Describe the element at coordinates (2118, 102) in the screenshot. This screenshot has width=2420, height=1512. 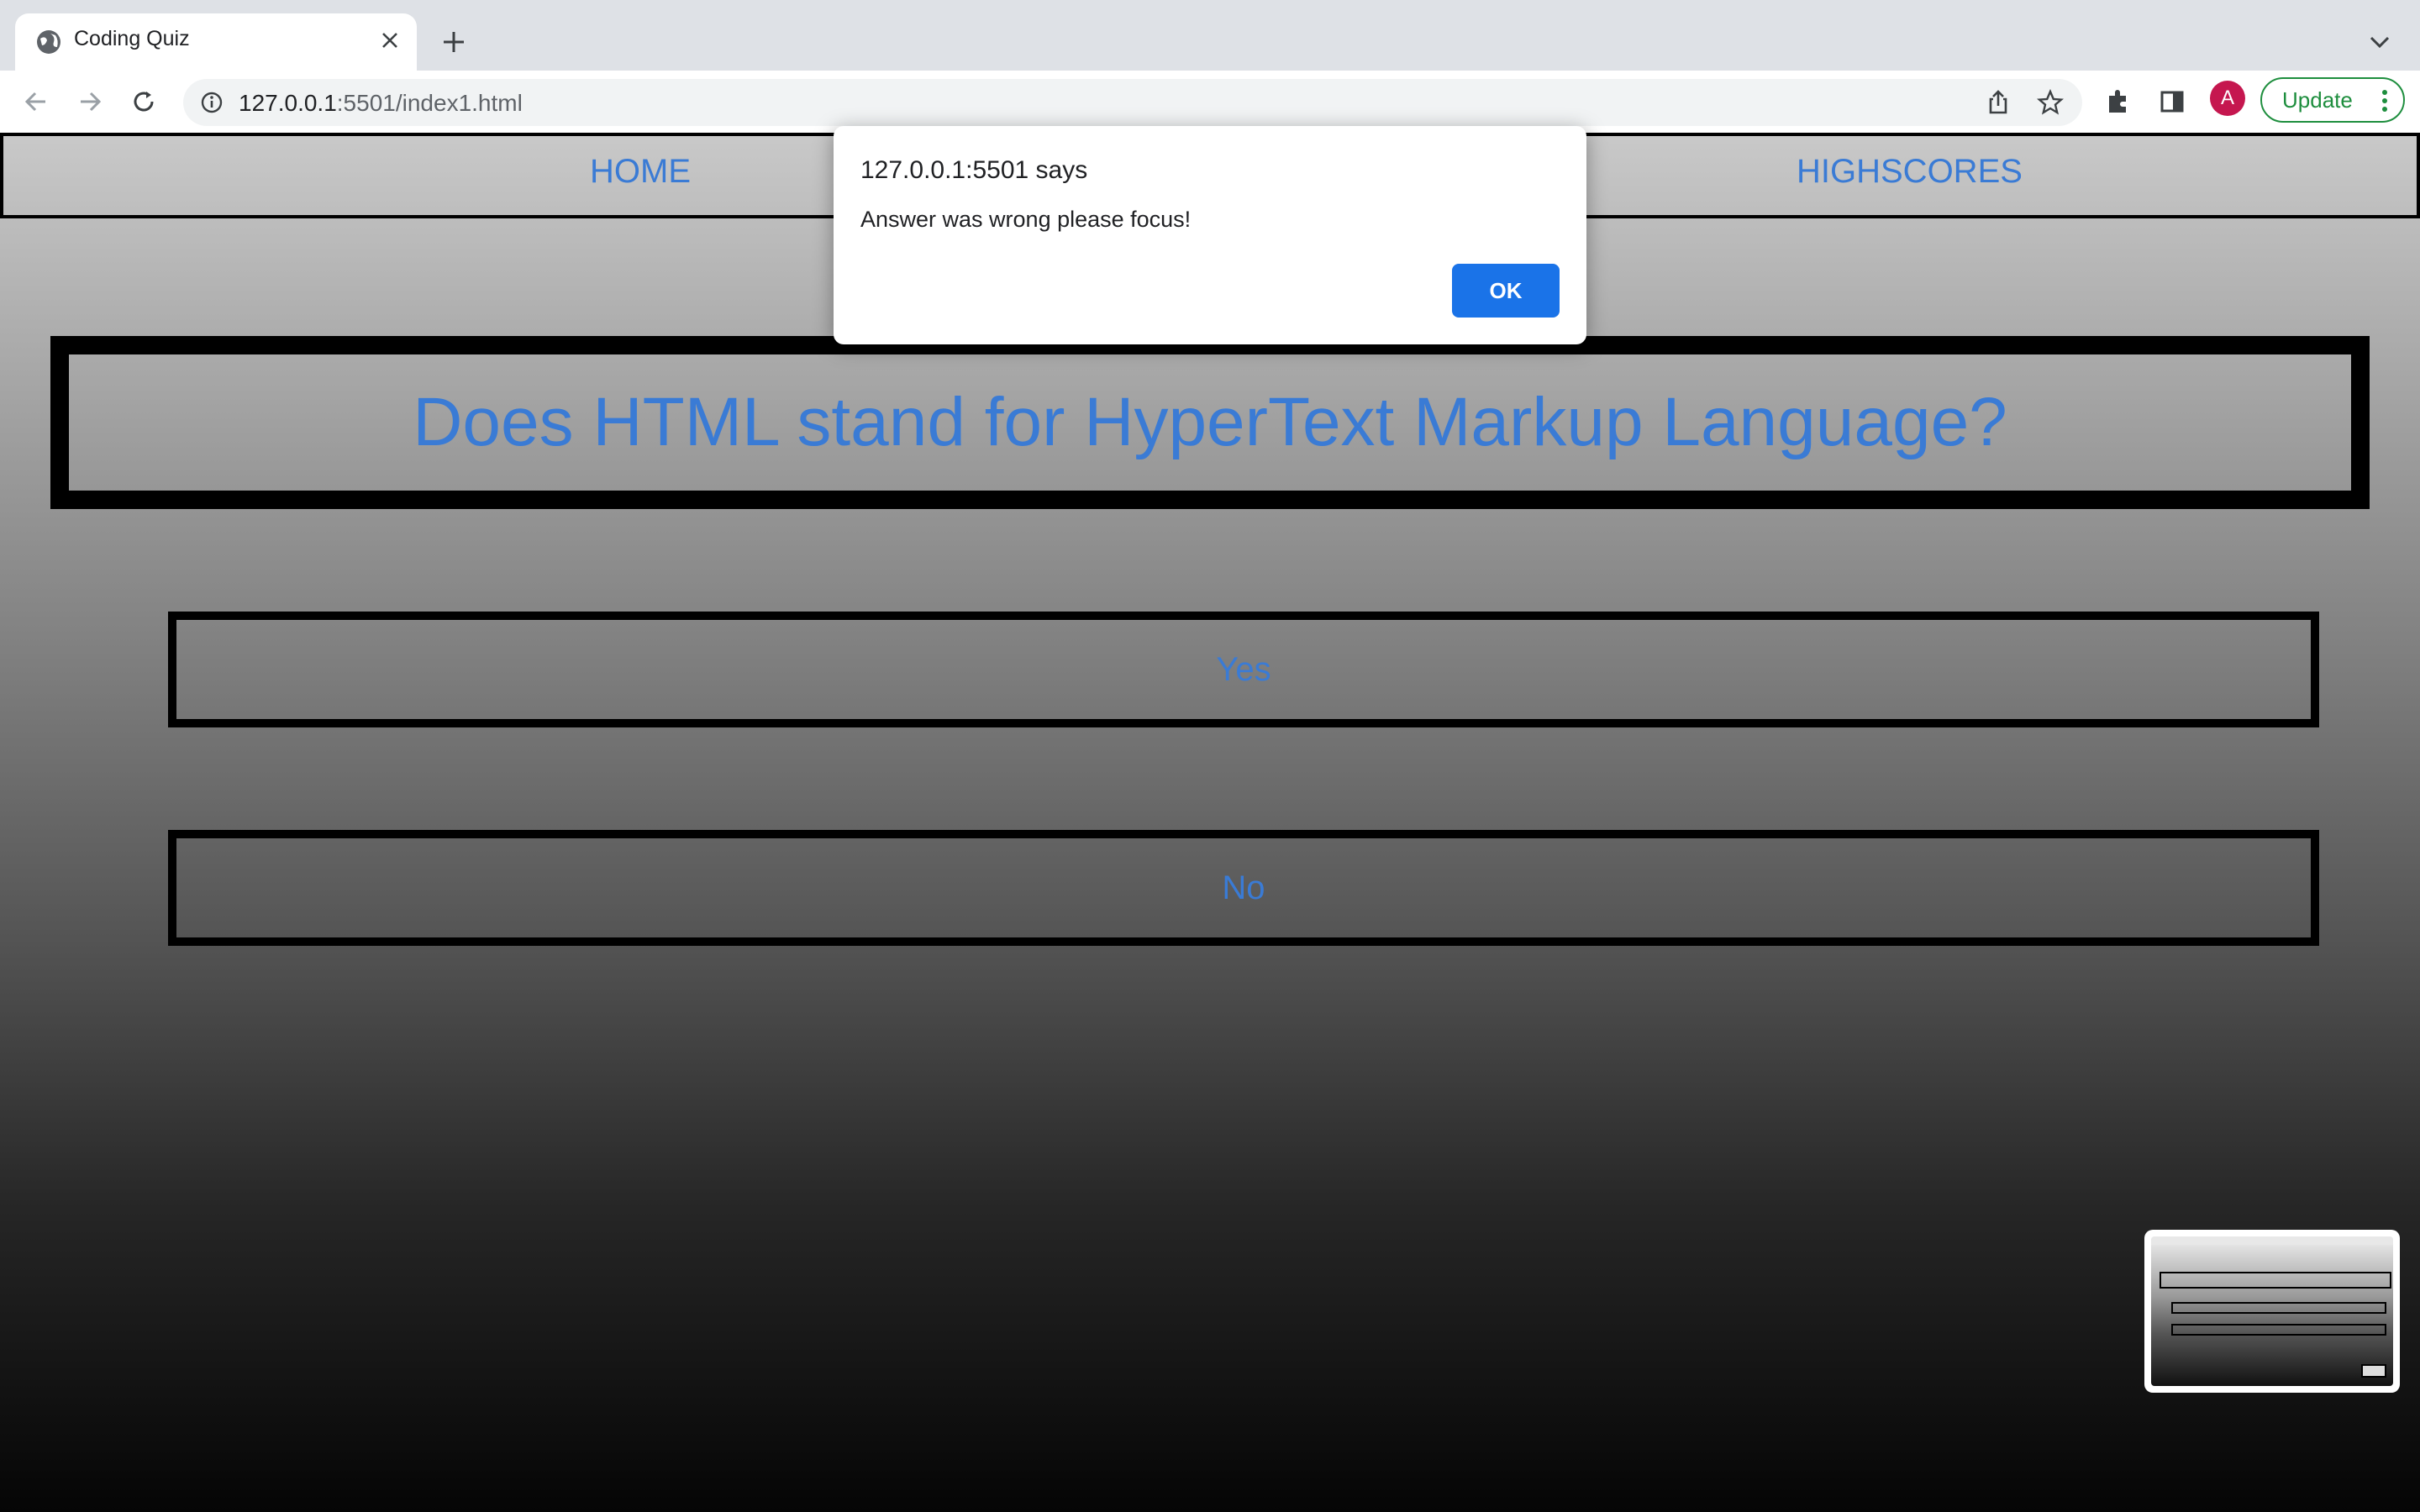
I see `extensions-icon` at that location.